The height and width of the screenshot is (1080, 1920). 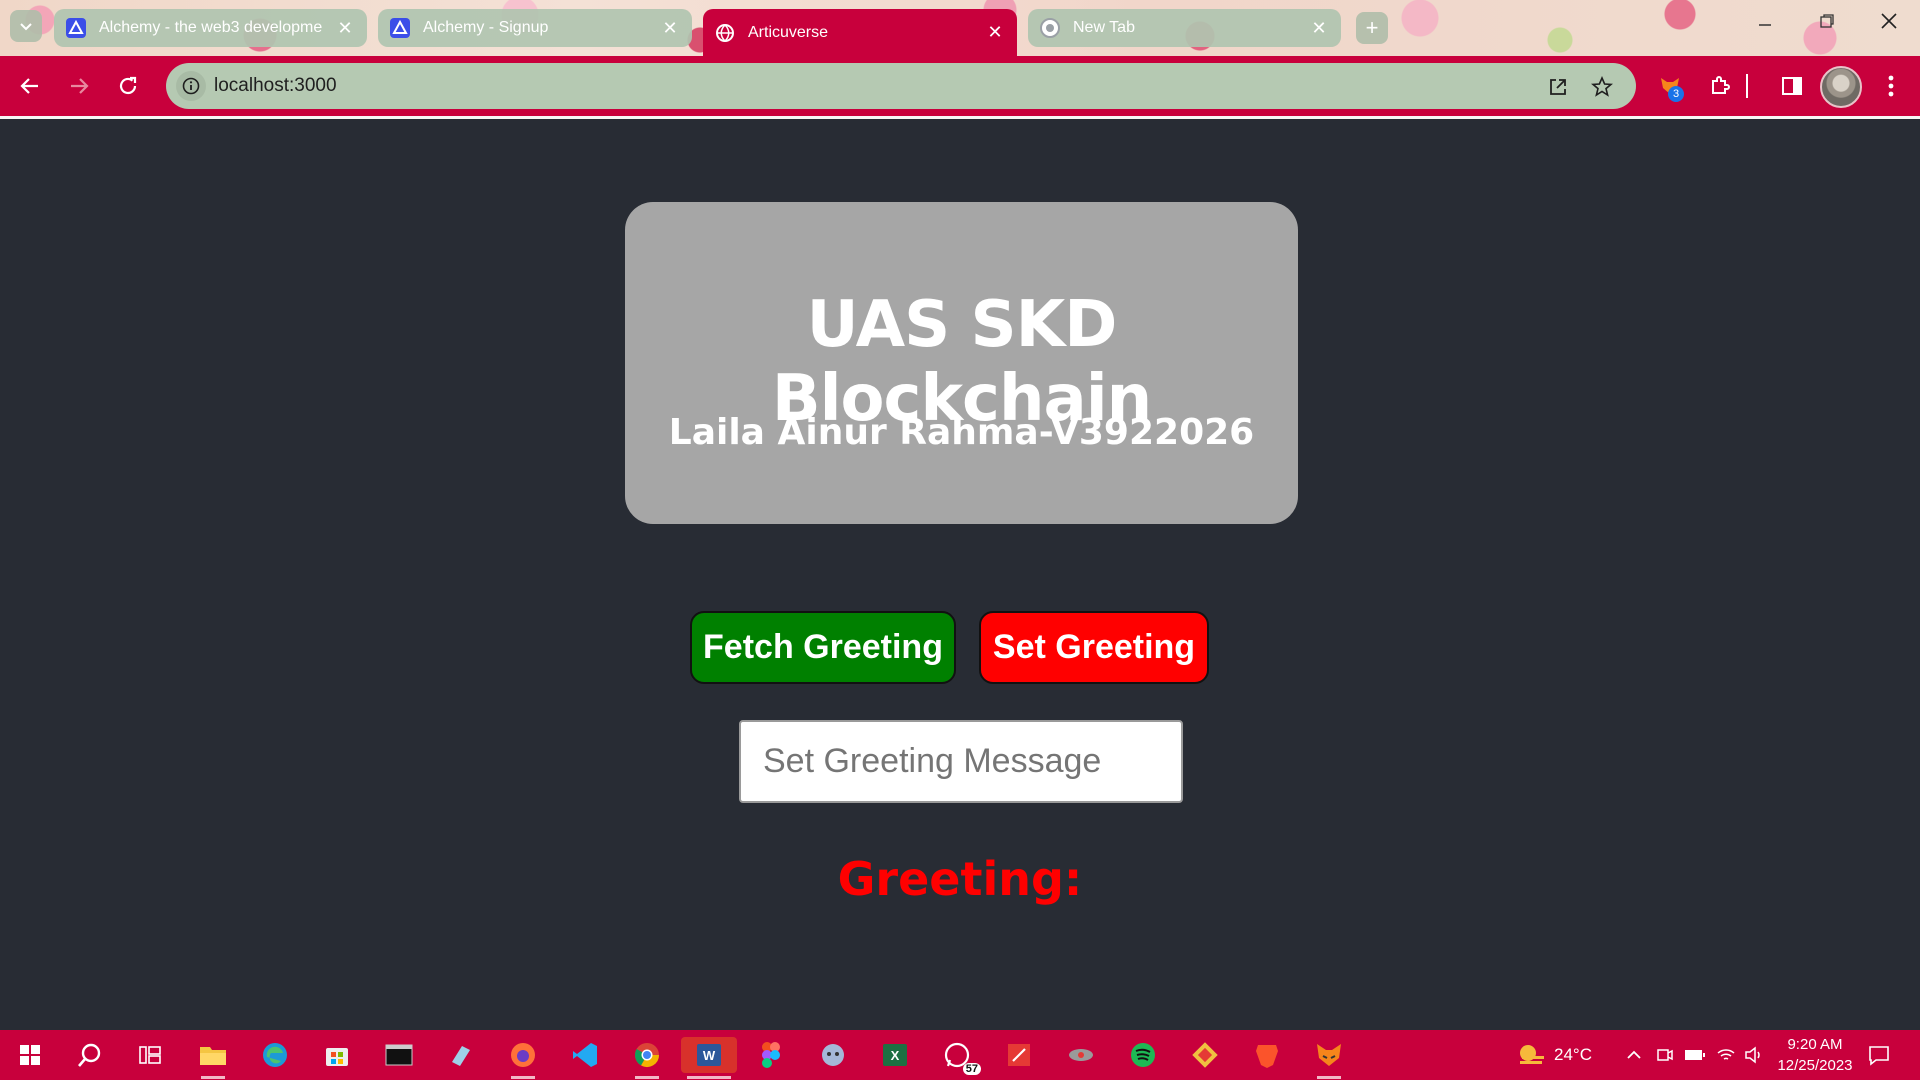 I want to click on tab-articuverse: Articuverse ✕, so click(x=860, y=32).